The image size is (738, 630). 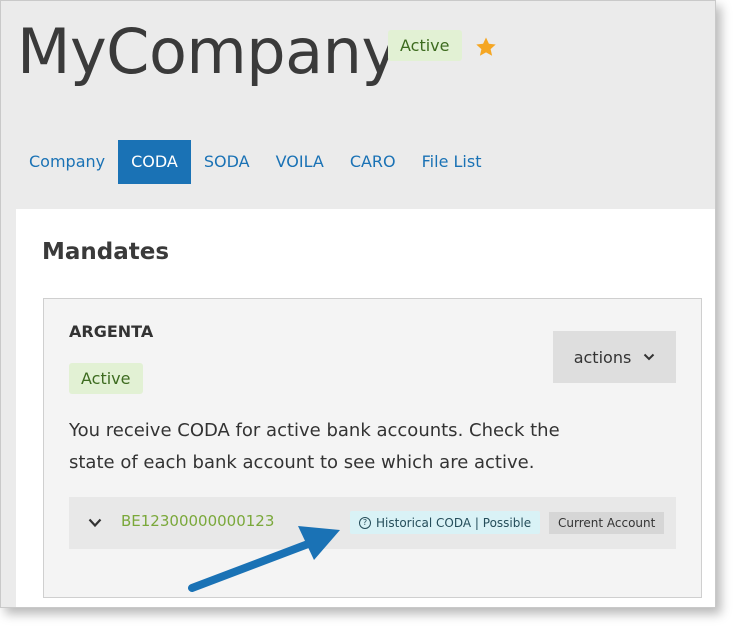 What do you see at coordinates (454, 522) in the screenshot?
I see `historical-coda-label: Historical CODA | Possible` at bounding box center [454, 522].